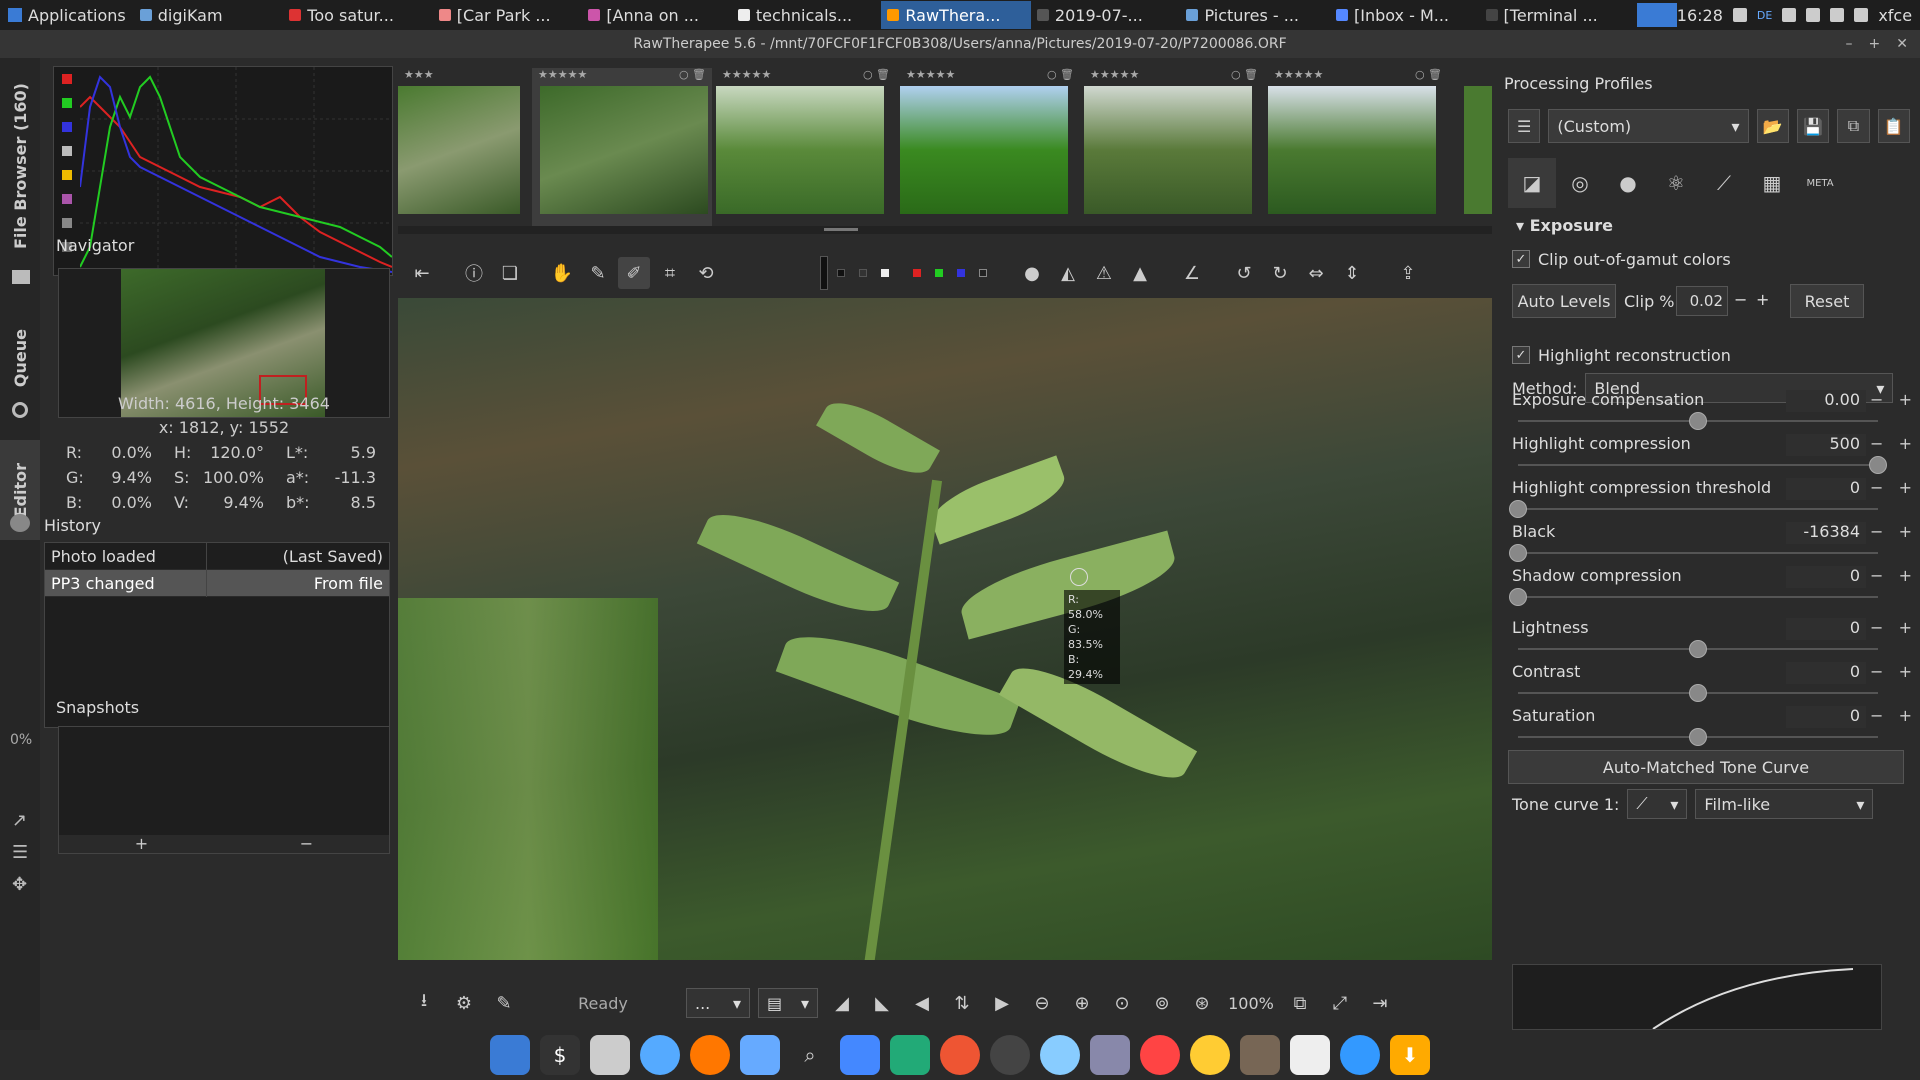  I want to click on sliders-icon: ☰, so click(20, 852).